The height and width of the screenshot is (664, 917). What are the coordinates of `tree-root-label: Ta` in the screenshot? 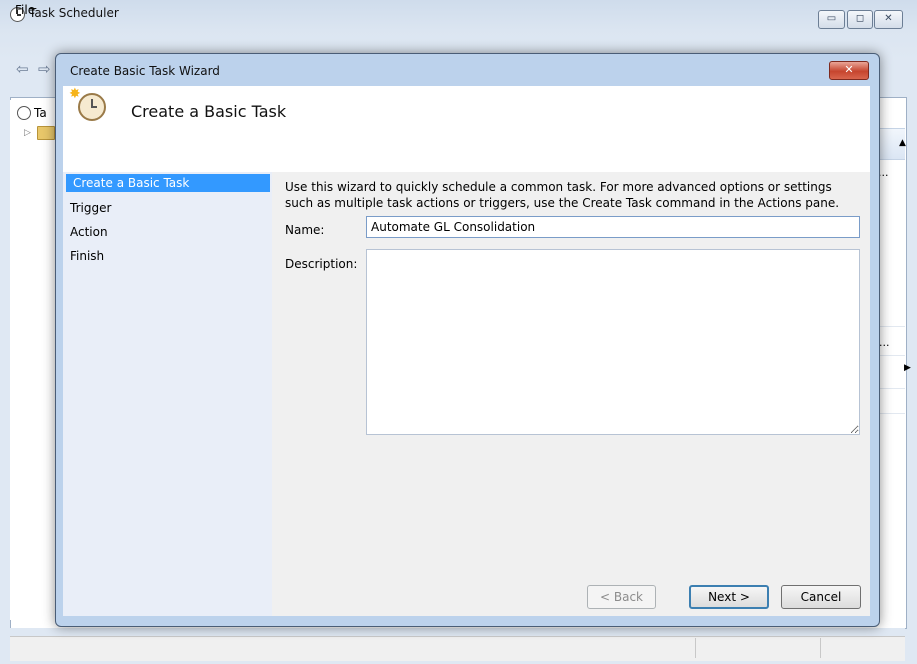 It's located at (40, 113).